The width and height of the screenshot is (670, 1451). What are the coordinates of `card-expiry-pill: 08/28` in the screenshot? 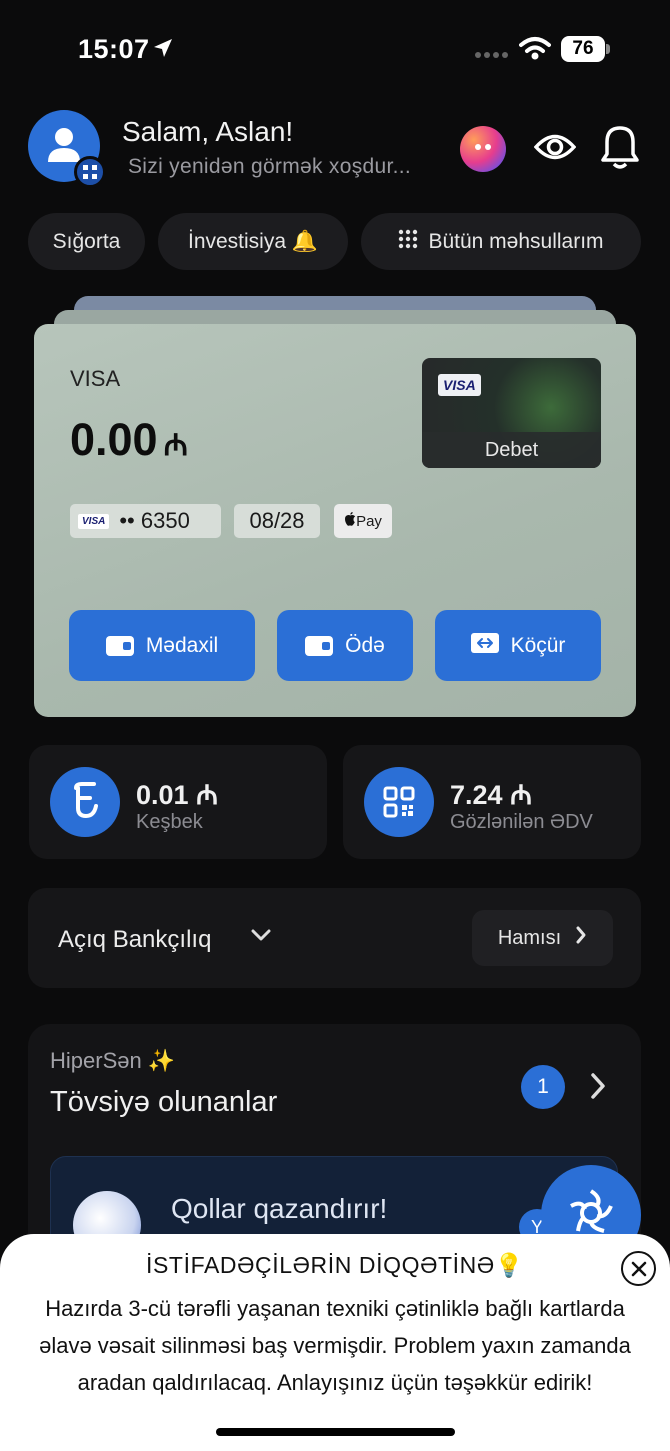 It's located at (277, 521).